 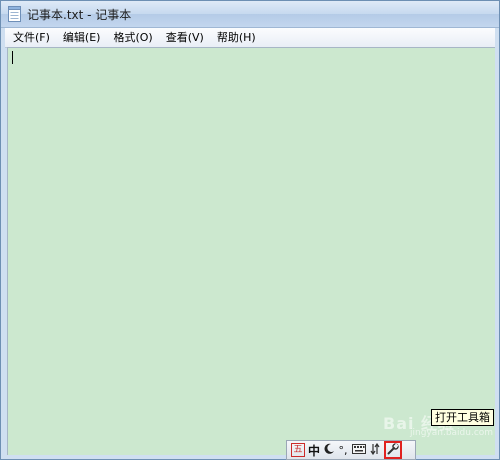 I want to click on text-caret, so click(x=12, y=57).